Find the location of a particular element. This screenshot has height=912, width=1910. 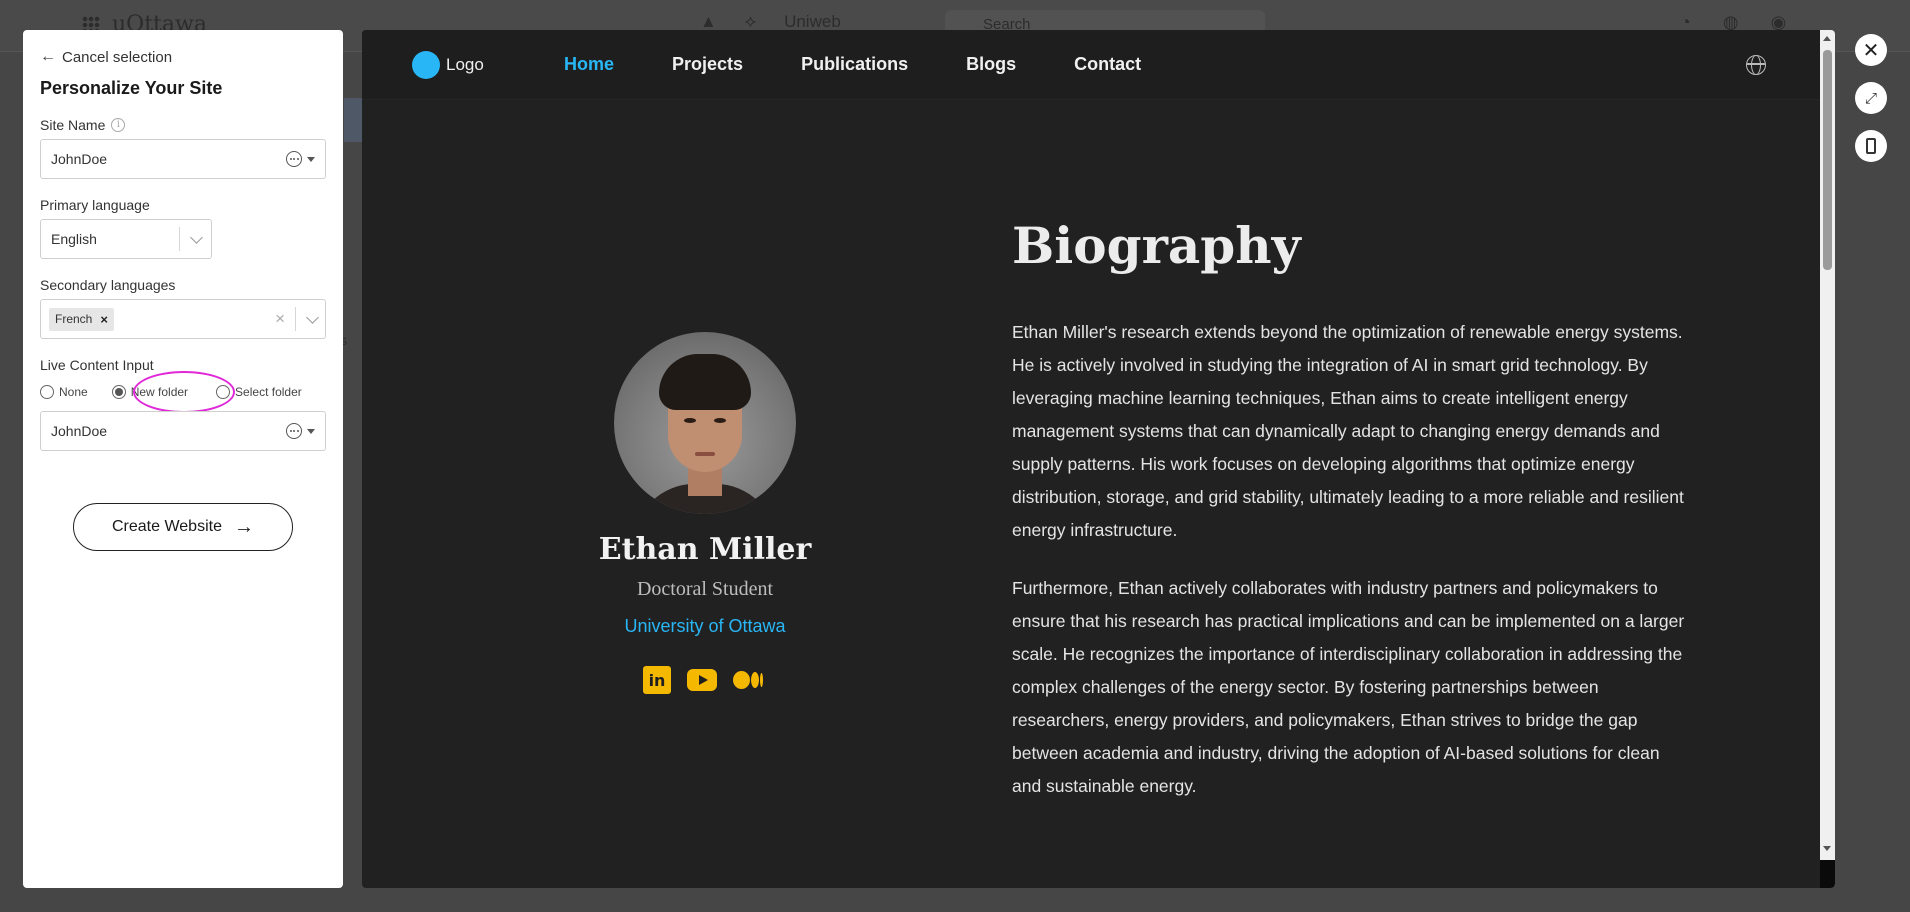

clear-selection-icon: × is located at coordinates (280, 319).